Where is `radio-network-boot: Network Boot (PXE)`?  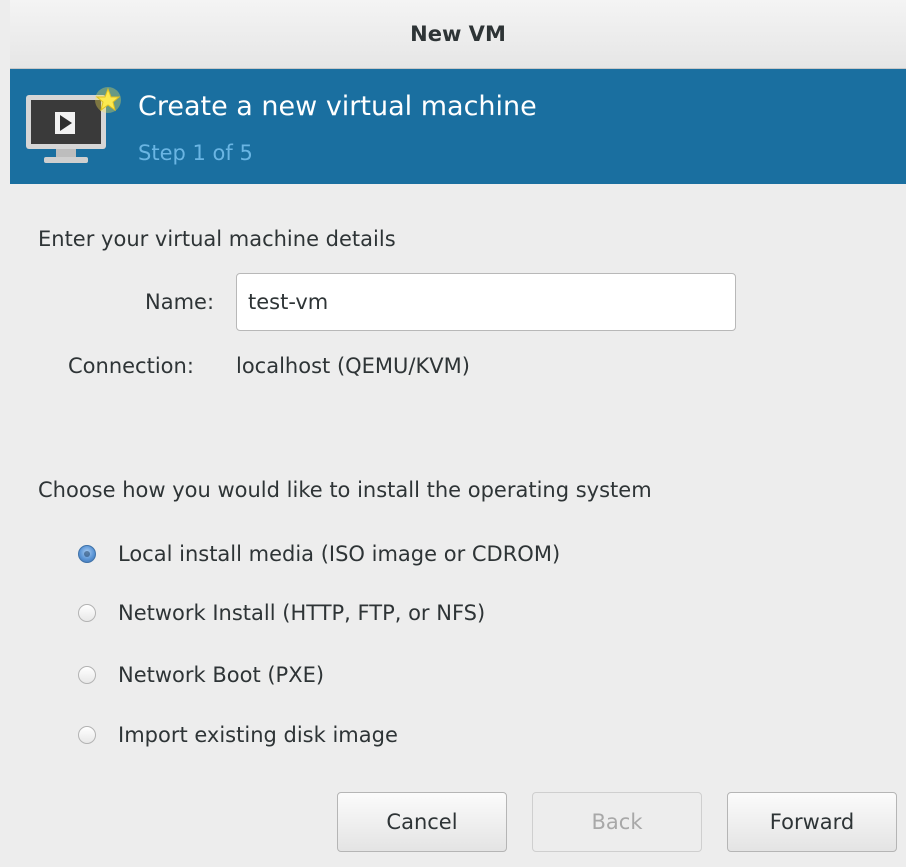 radio-network-boot: Network Boot (PXE) is located at coordinates (201, 675).